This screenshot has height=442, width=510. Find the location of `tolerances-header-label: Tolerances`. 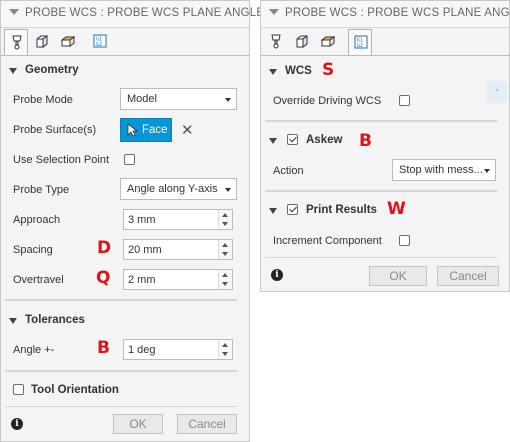

tolerances-header-label: Tolerances is located at coordinates (55, 320).